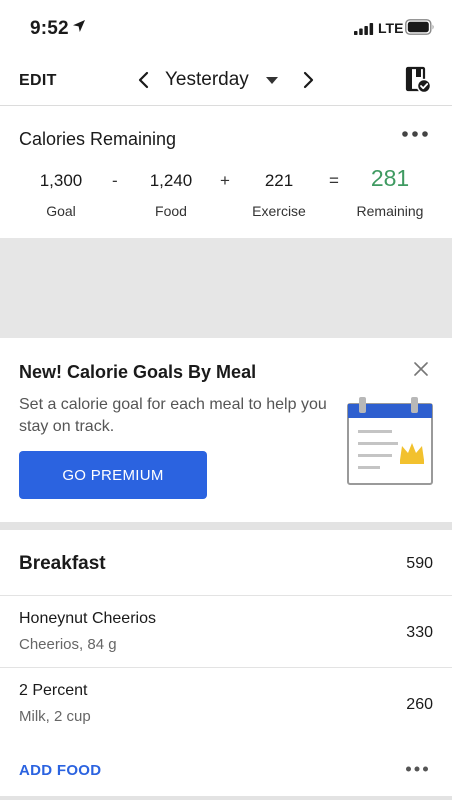  I want to click on food-serving-detail: Milk, 2 cup, so click(55, 716).